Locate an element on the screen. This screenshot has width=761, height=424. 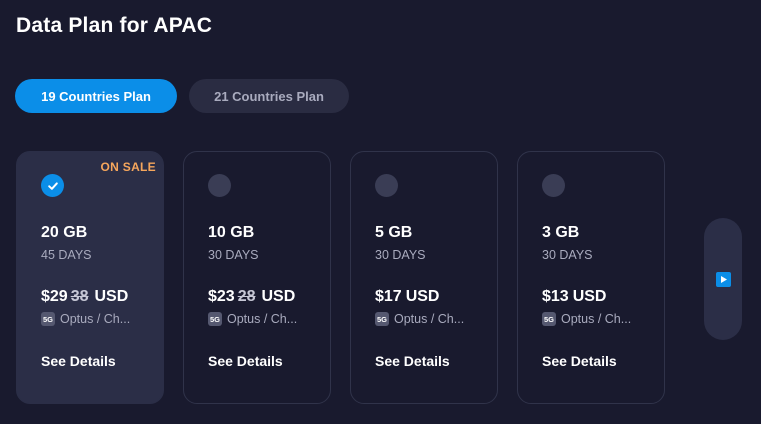
tab-19-countries: 19 Countries Plan is located at coordinates (96, 96).